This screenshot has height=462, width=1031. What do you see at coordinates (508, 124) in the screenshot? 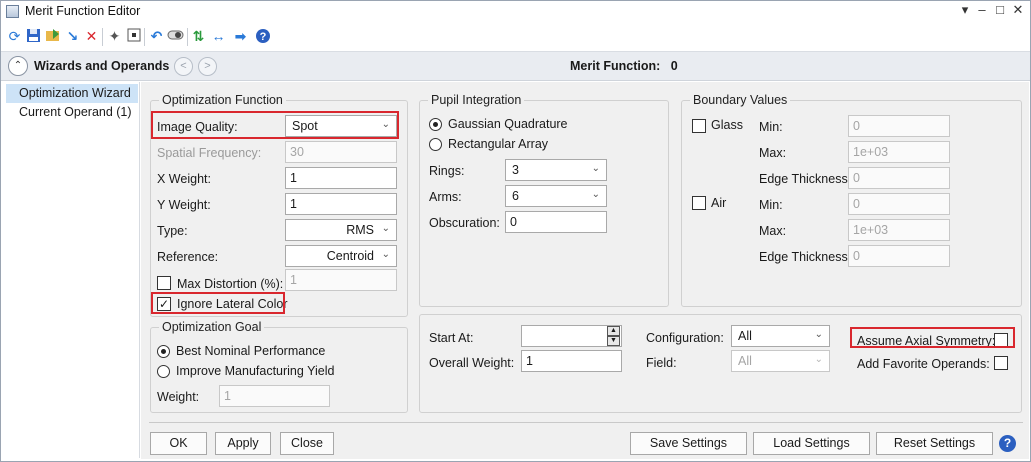
I see `gaussian-quadrature-label: Gaussian Quadrature` at bounding box center [508, 124].